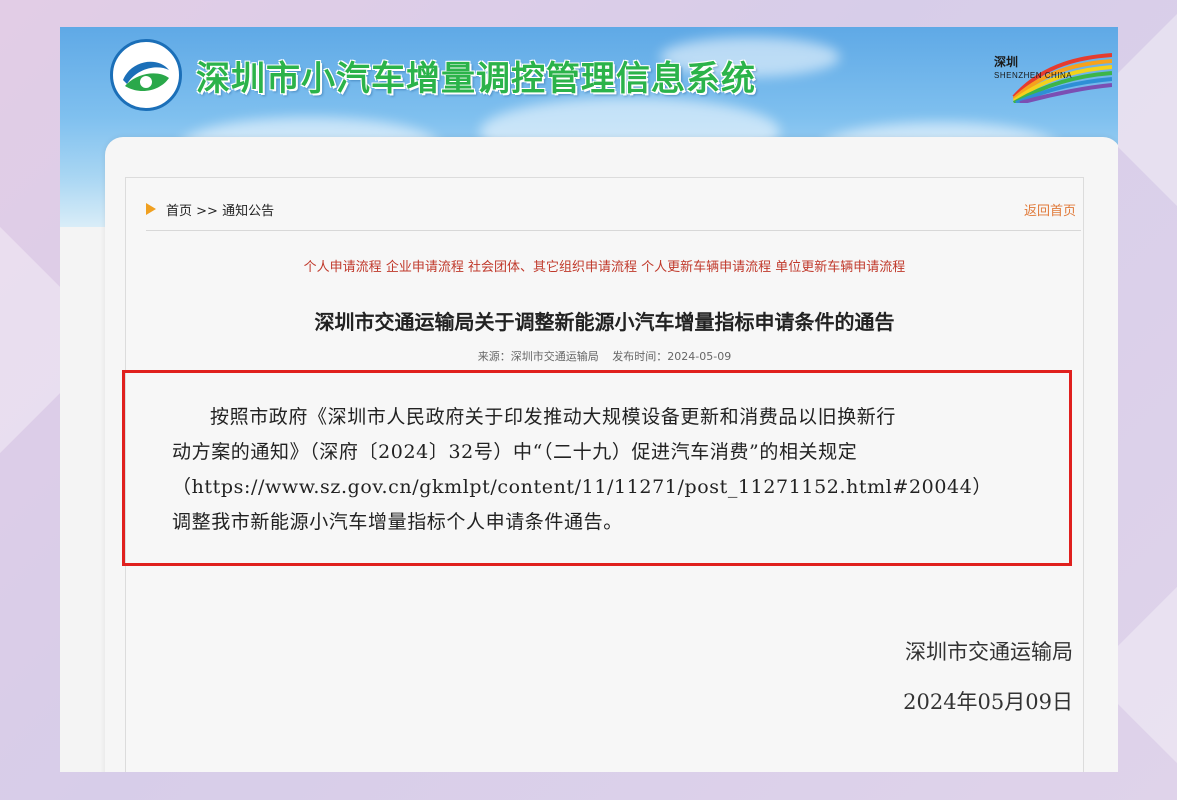 The image size is (1177, 800). I want to click on notice-meta: 来源：深圳市交通运输局 发布时间：2024-05-09, so click(604, 356).